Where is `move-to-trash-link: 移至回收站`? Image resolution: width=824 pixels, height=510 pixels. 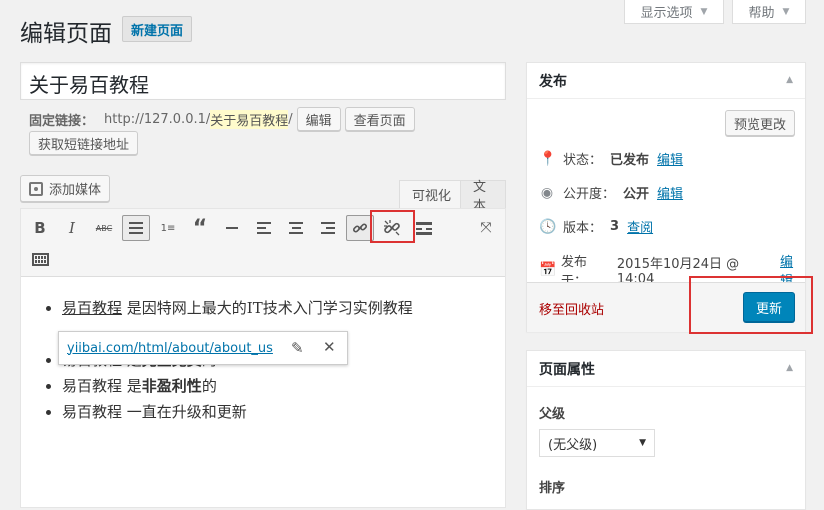 move-to-trash-link: 移至回收站 is located at coordinates (571, 308).